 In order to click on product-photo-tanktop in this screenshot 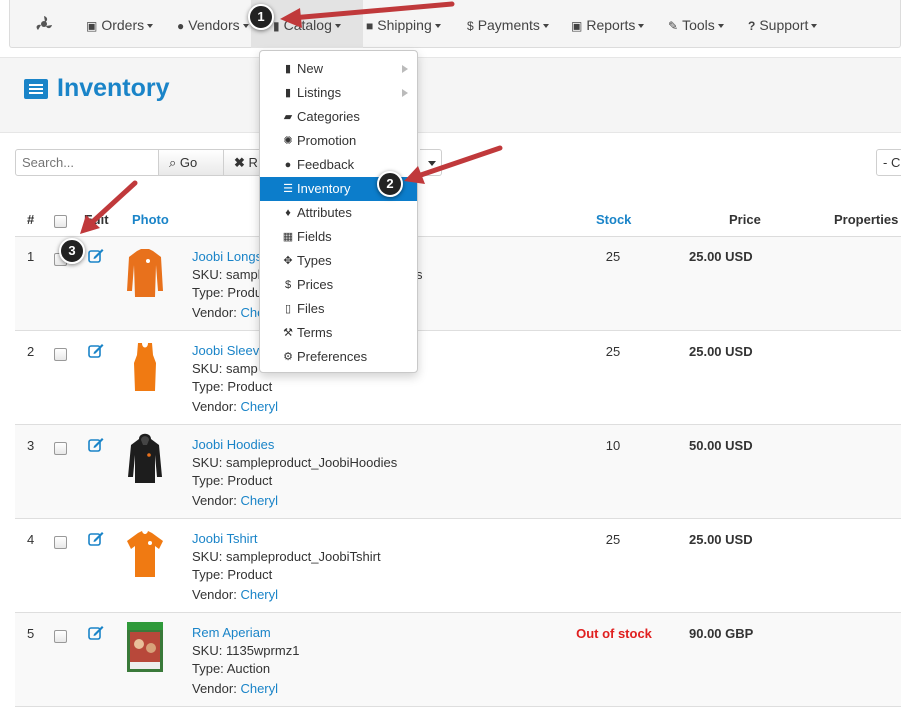, I will do `click(145, 367)`.